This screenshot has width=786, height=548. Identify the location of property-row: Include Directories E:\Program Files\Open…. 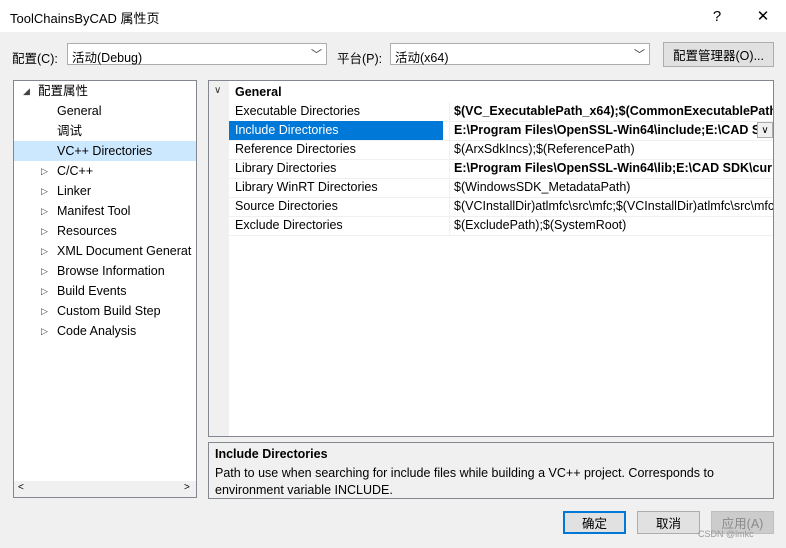
(501, 131).